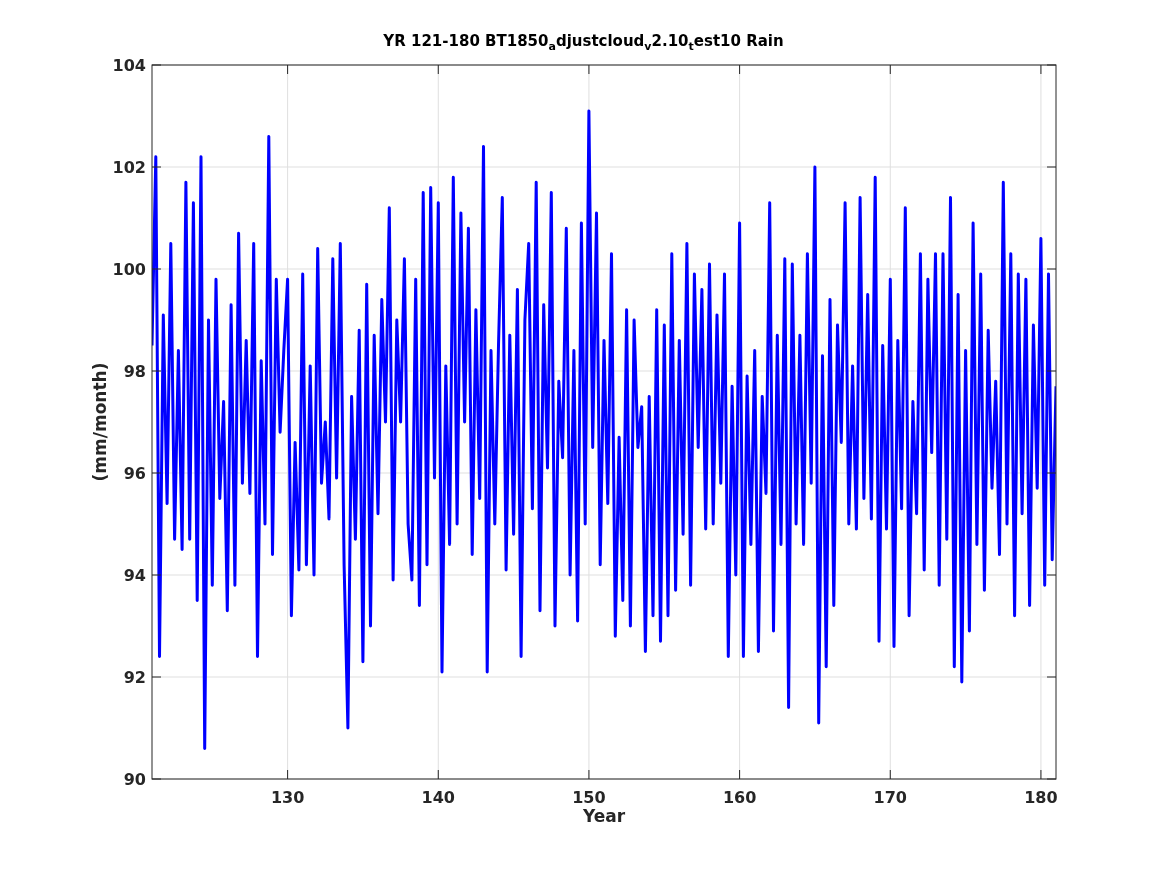 The width and height of the screenshot is (1167, 875). I want to click on x-tick-label: 180, so click(1041, 797).